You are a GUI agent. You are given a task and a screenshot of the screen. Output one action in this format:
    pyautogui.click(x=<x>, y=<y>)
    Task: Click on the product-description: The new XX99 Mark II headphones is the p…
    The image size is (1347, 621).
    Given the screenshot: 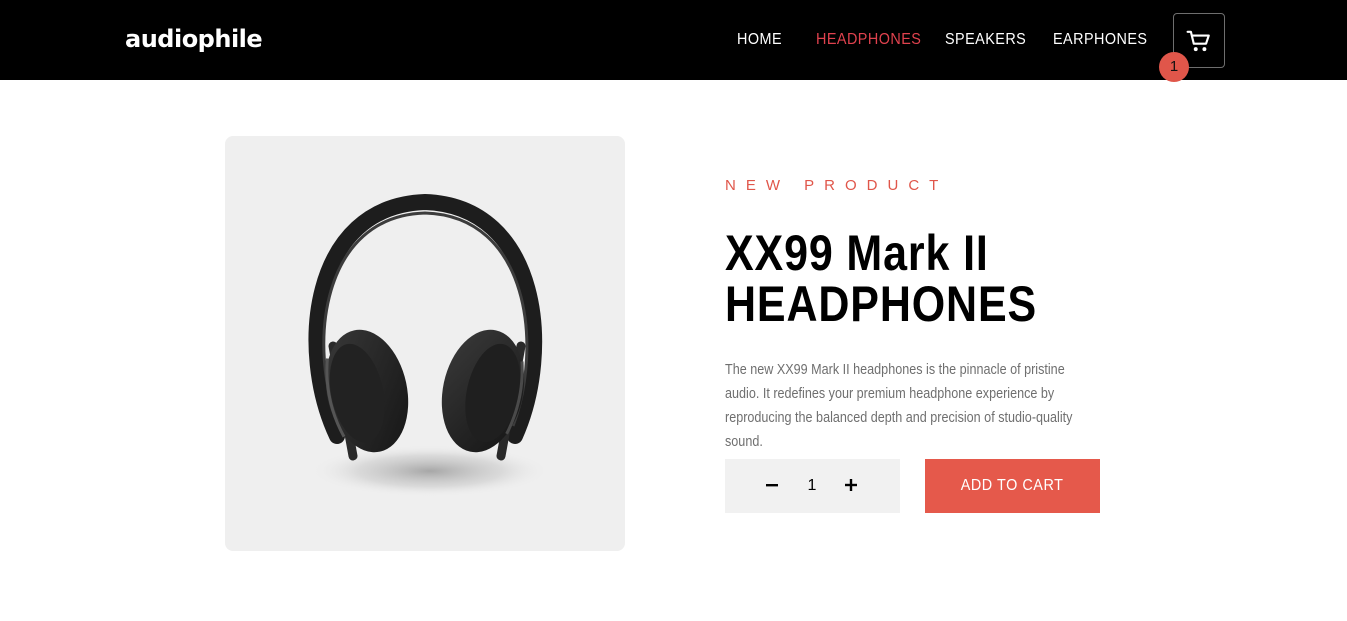 What is the action you would take?
    pyautogui.click(x=899, y=405)
    